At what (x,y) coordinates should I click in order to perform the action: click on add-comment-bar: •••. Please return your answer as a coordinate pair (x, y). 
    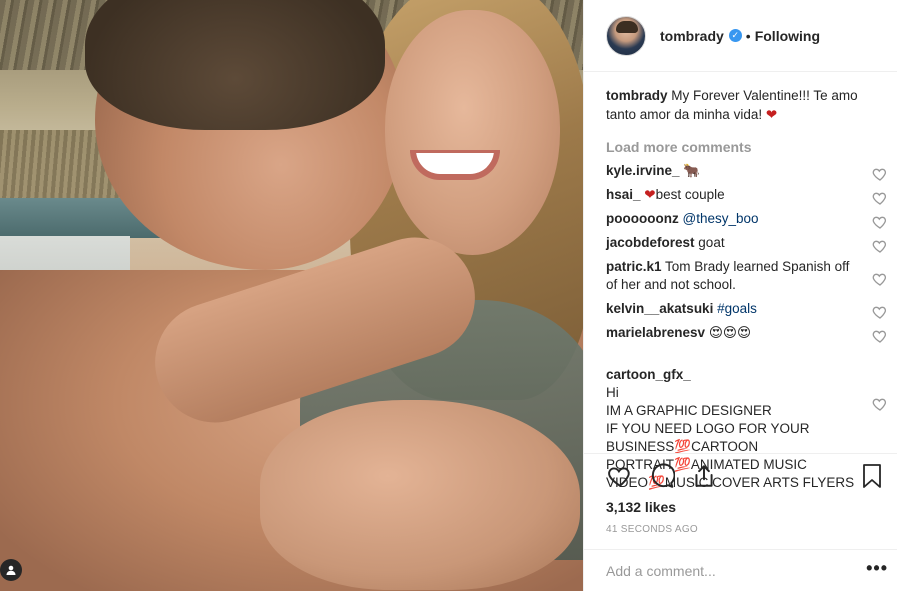
    Looking at the image, I should click on (740, 570).